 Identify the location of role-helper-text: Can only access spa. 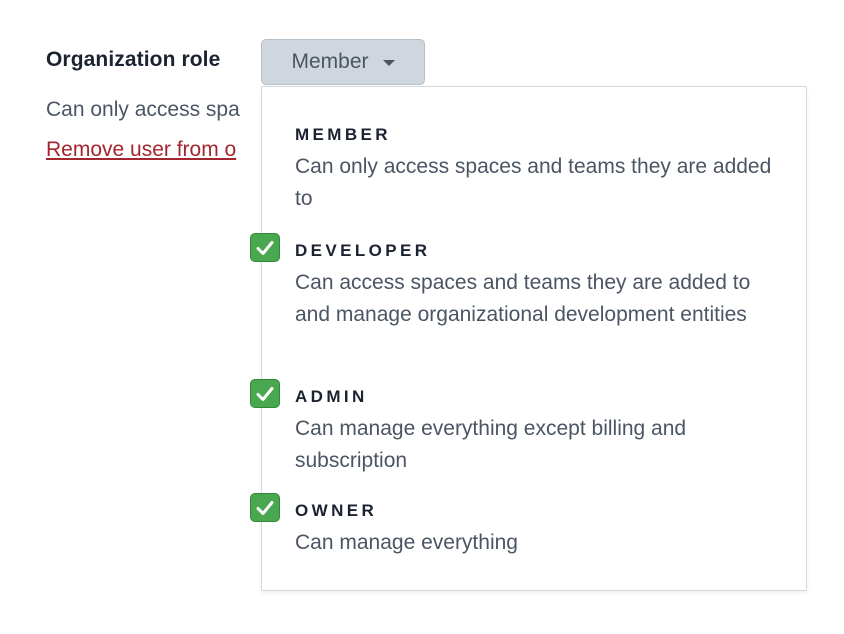
(143, 109).